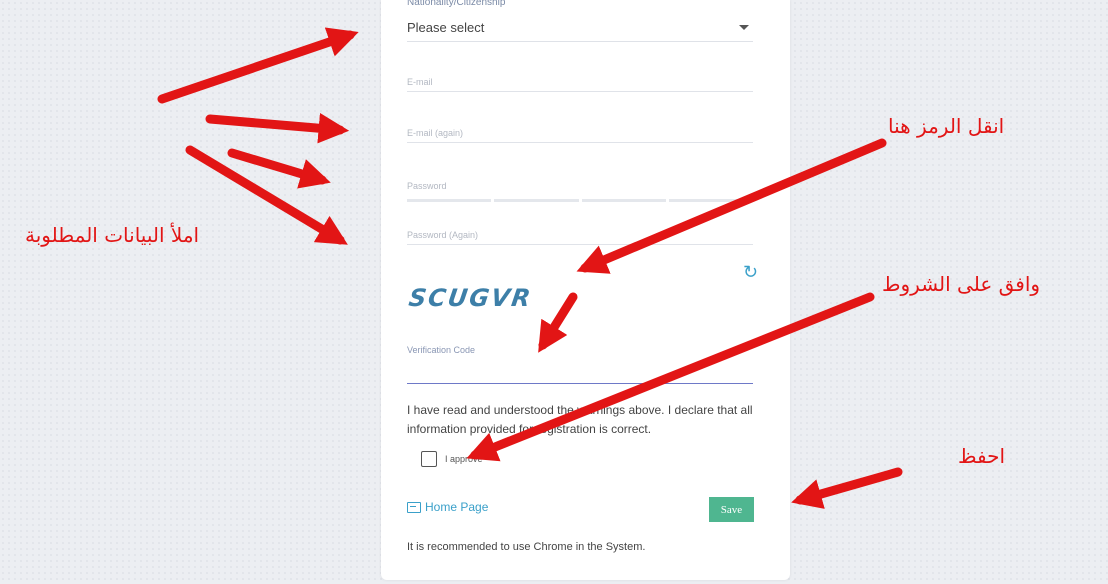 This screenshot has height=584, width=1108. I want to click on annotation-save: احفظ, so click(982, 456).